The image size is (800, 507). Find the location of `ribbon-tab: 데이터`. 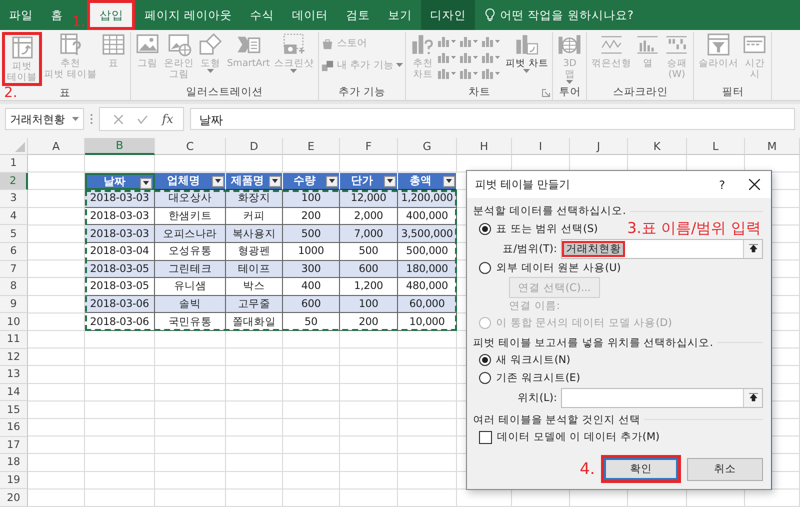

ribbon-tab: 데이터 is located at coordinates (310, 15).